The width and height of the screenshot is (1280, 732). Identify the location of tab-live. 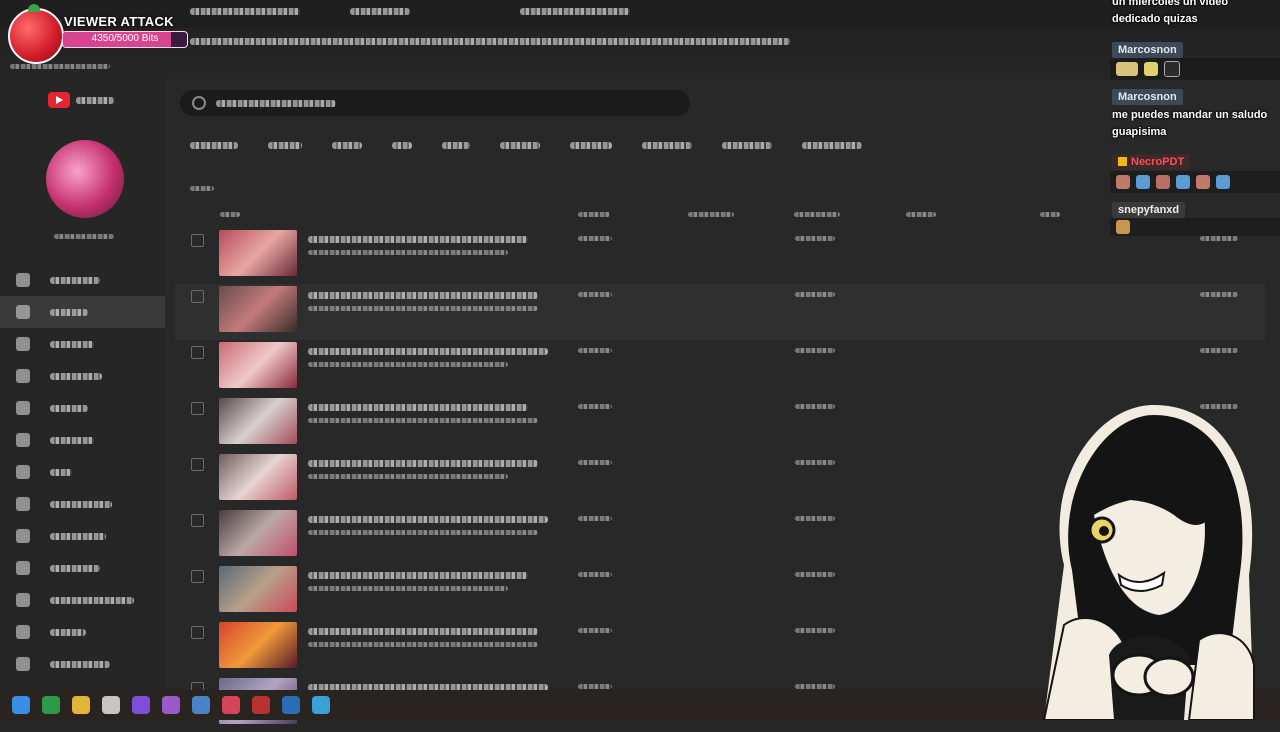
(347, 145).